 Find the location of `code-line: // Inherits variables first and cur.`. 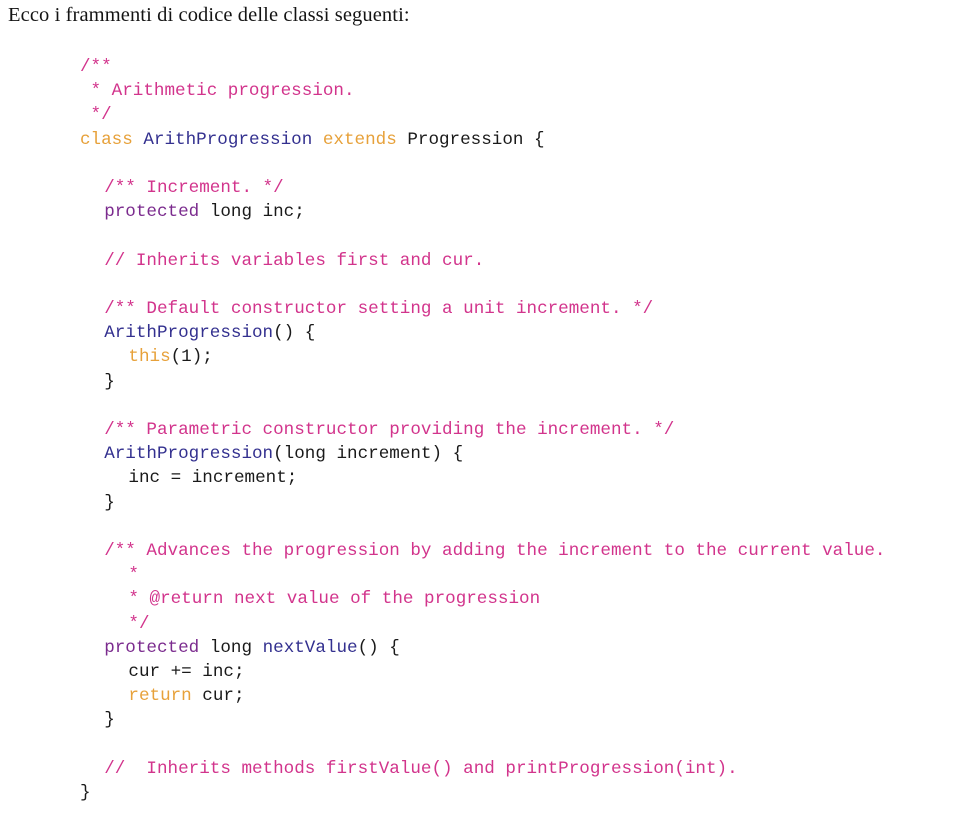

code-line: // Inherits variables first and cur. is located at coordinates (532, 261).